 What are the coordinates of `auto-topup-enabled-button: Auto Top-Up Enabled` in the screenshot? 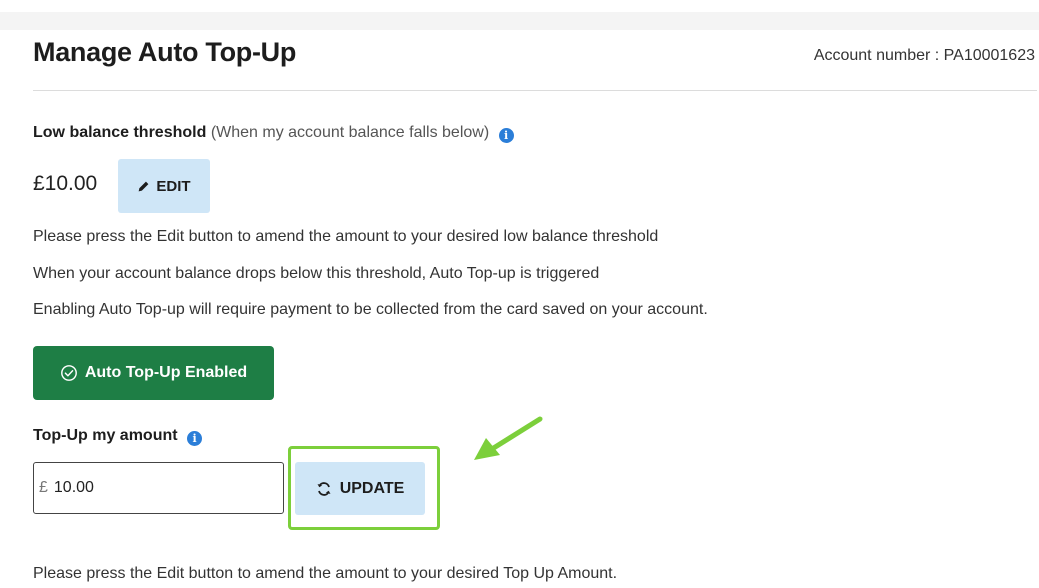 It's located at (153, 373).